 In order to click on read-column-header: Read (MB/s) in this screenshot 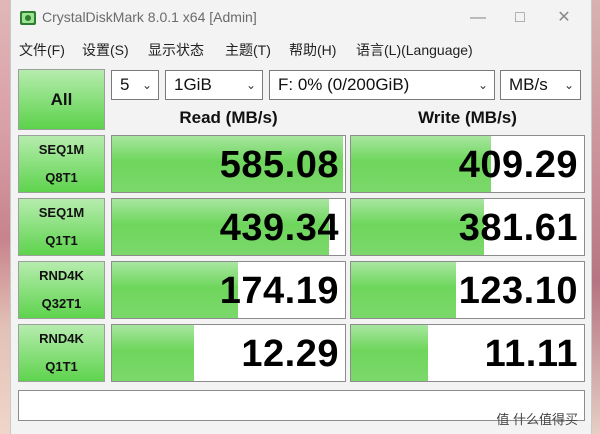, I will do `click(228, 117)`.